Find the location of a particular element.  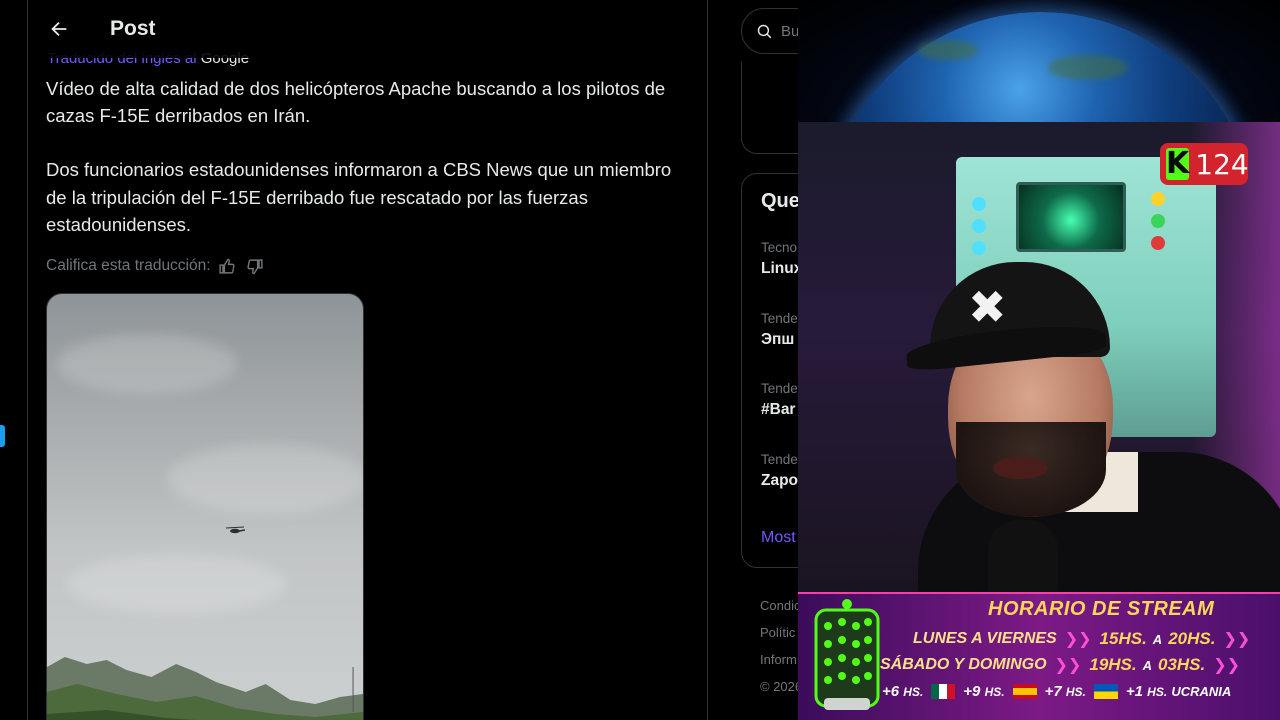

mexico-flag-icon is located at coordinates (943, 691).